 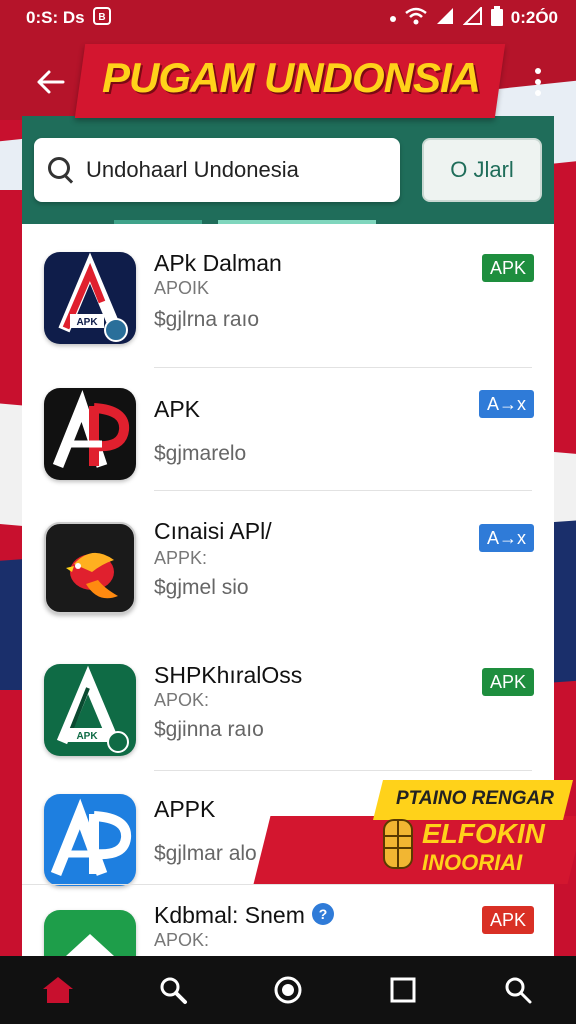 I want to click on app-header: PUGAM UNDONSIA, so click(x=288, y=79).